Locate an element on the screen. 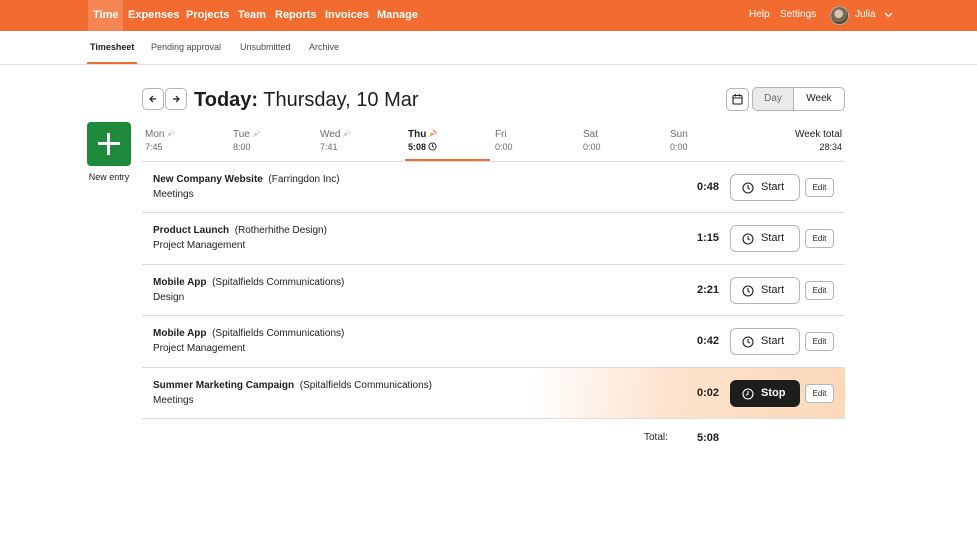  day-name: Mon is located at coordinates (155, 134).